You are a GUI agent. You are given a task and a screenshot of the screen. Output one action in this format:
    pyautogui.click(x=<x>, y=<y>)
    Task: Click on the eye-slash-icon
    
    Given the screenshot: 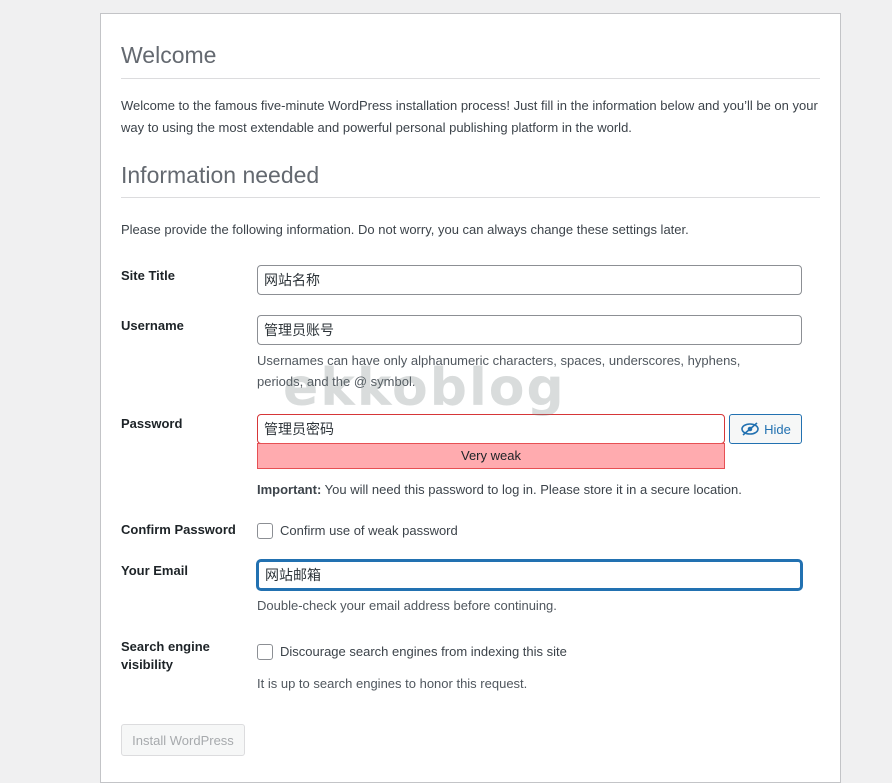 What is the action you would take?
    pyautogui.click(x=750, y=429)
    